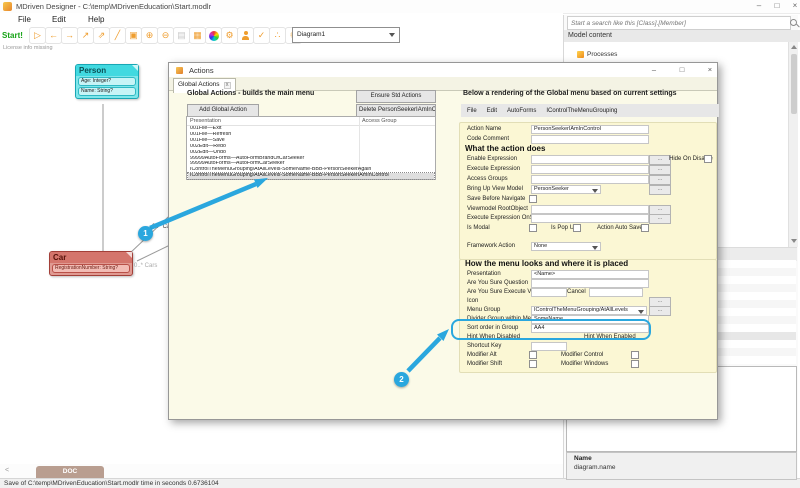  What do you see at coordinates (590, 139) in the screenshot?
I see `code-comment-input` at bounding box center [590, 139].